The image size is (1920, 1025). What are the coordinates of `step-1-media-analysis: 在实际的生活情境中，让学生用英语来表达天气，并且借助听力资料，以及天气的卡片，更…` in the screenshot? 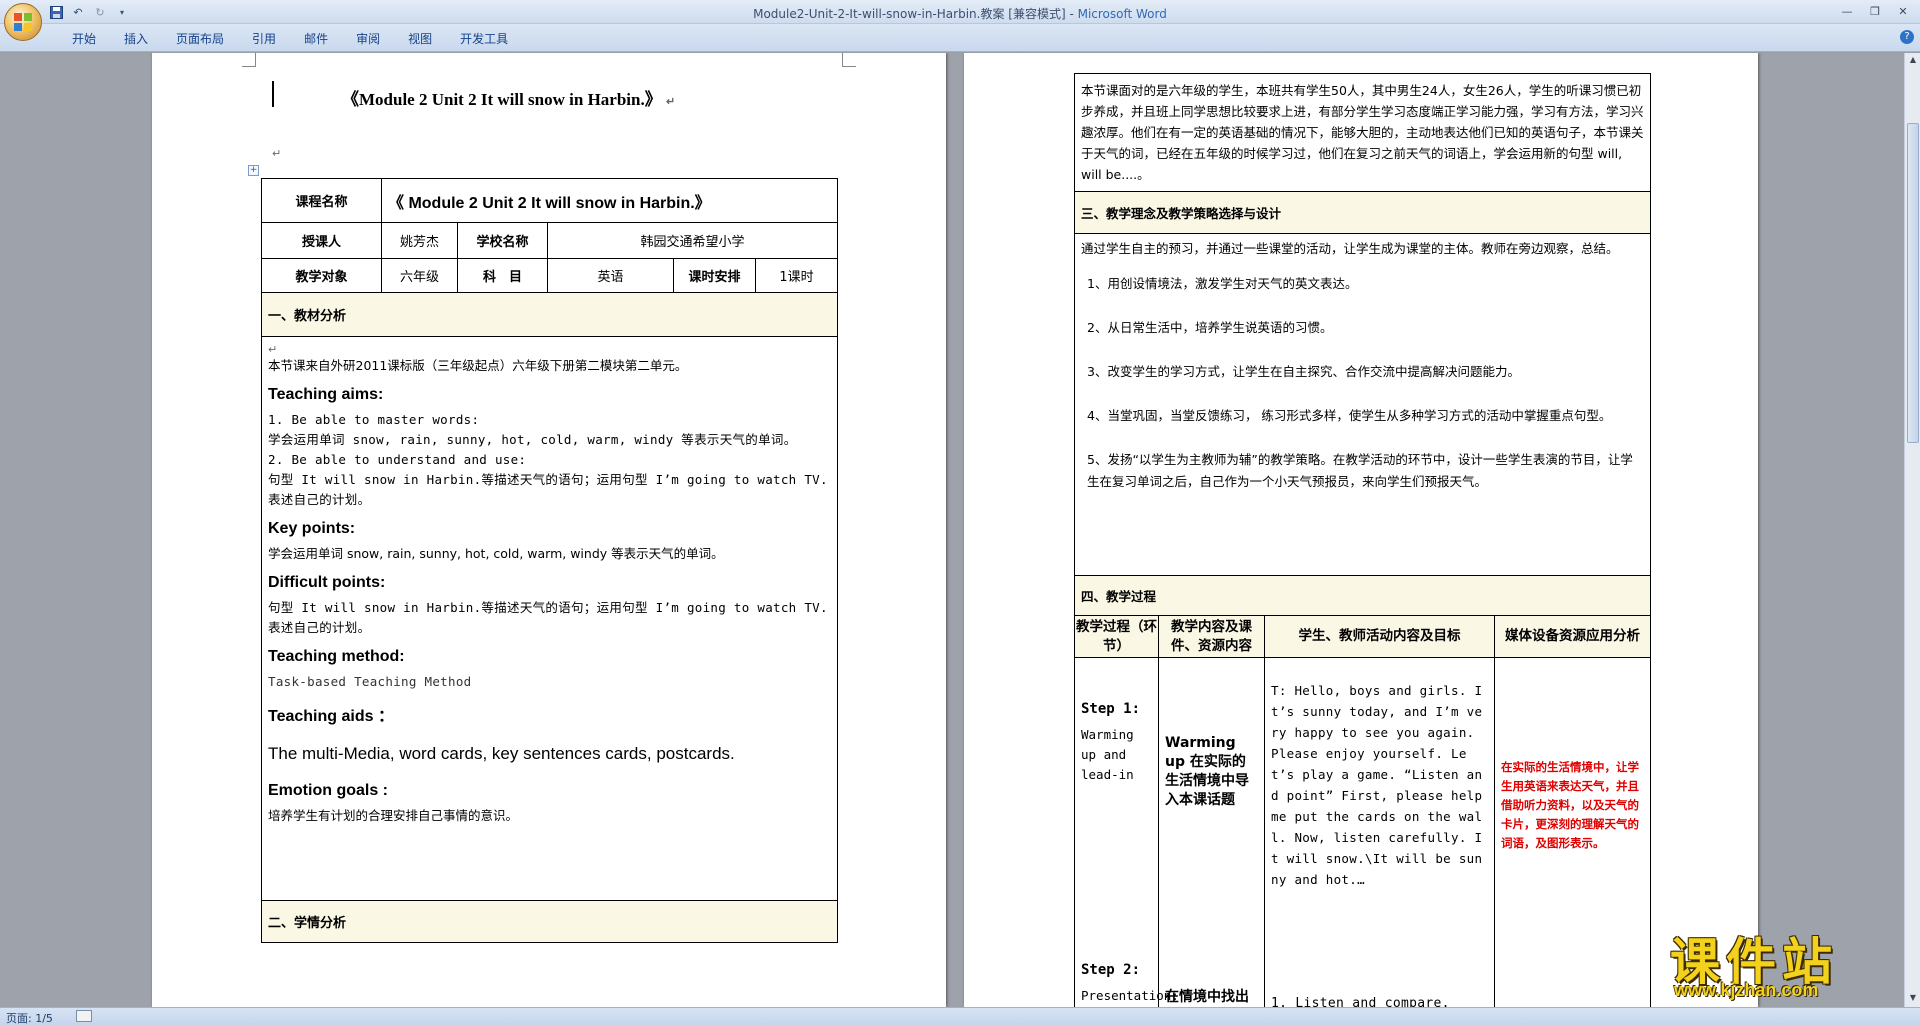 It's located at (1570, 805).